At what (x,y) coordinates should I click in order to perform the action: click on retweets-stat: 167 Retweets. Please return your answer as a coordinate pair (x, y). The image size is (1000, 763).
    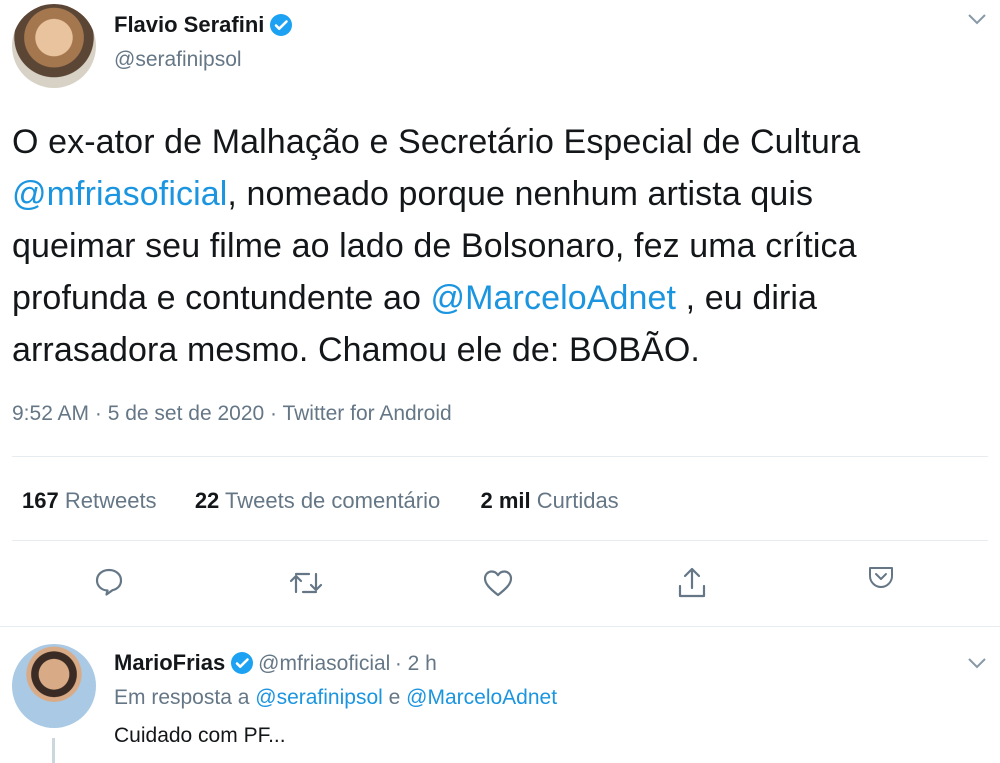
    Looking at the image, I should click on (89, 500).